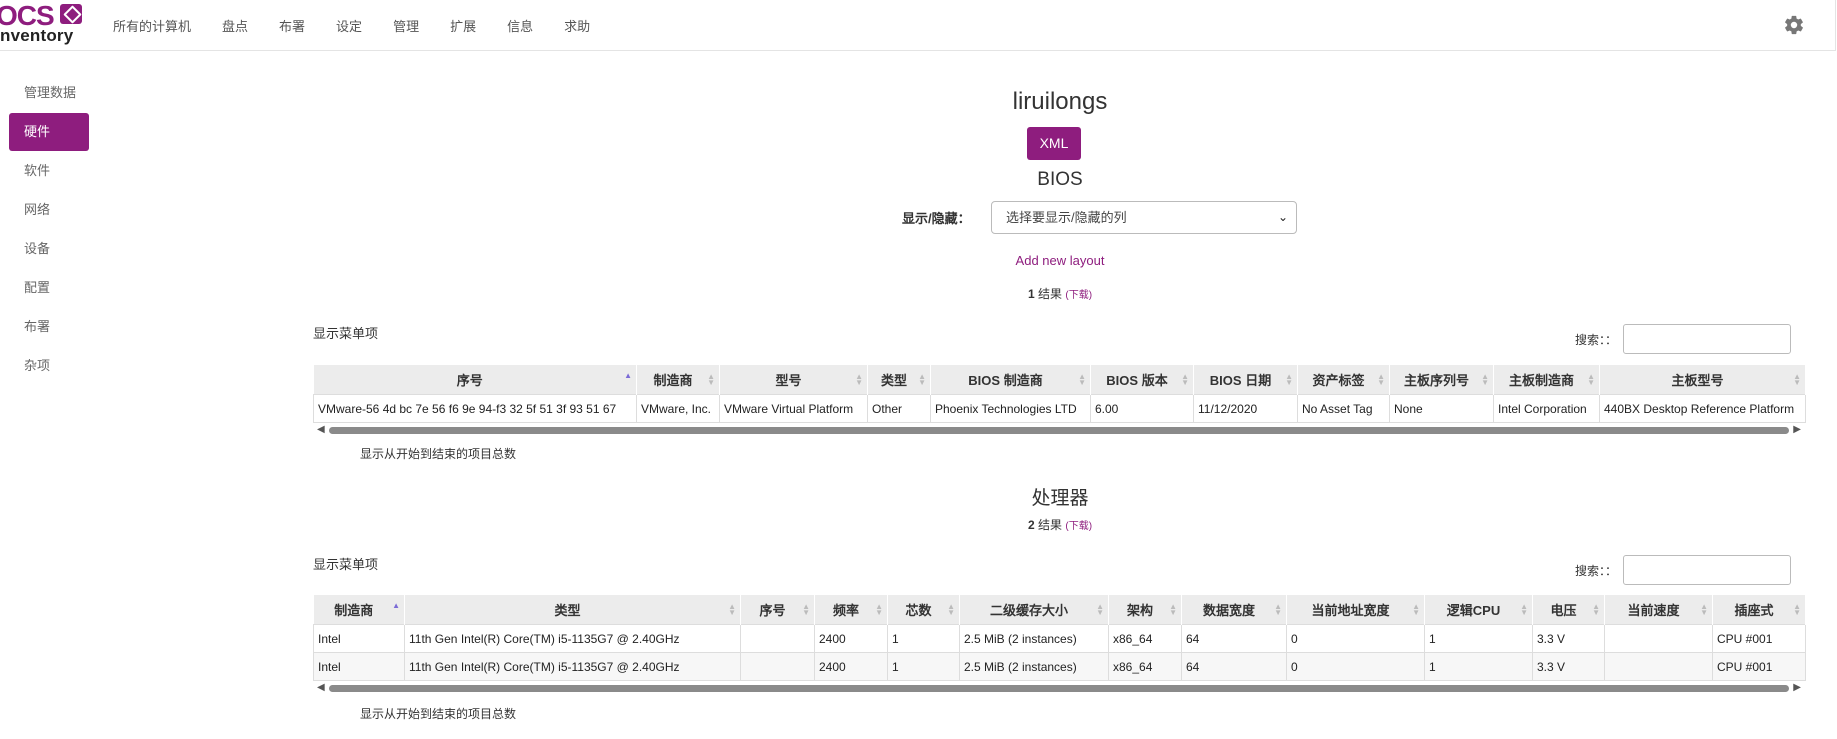  Describe the element at coordinates (1234, 638) in the screenshot. I see `table-cell: 64` at that location.